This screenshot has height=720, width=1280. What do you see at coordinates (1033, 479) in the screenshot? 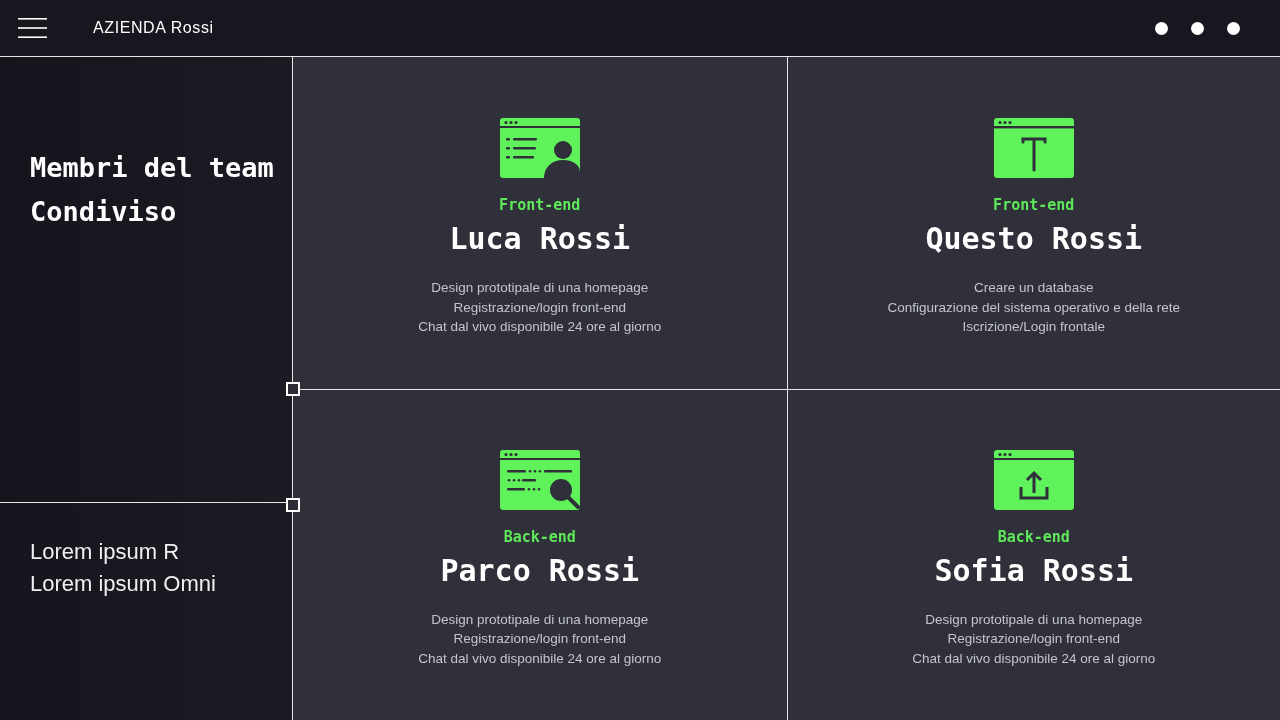
I see `browser-upload-icon` at bounding box center [1033, 479].